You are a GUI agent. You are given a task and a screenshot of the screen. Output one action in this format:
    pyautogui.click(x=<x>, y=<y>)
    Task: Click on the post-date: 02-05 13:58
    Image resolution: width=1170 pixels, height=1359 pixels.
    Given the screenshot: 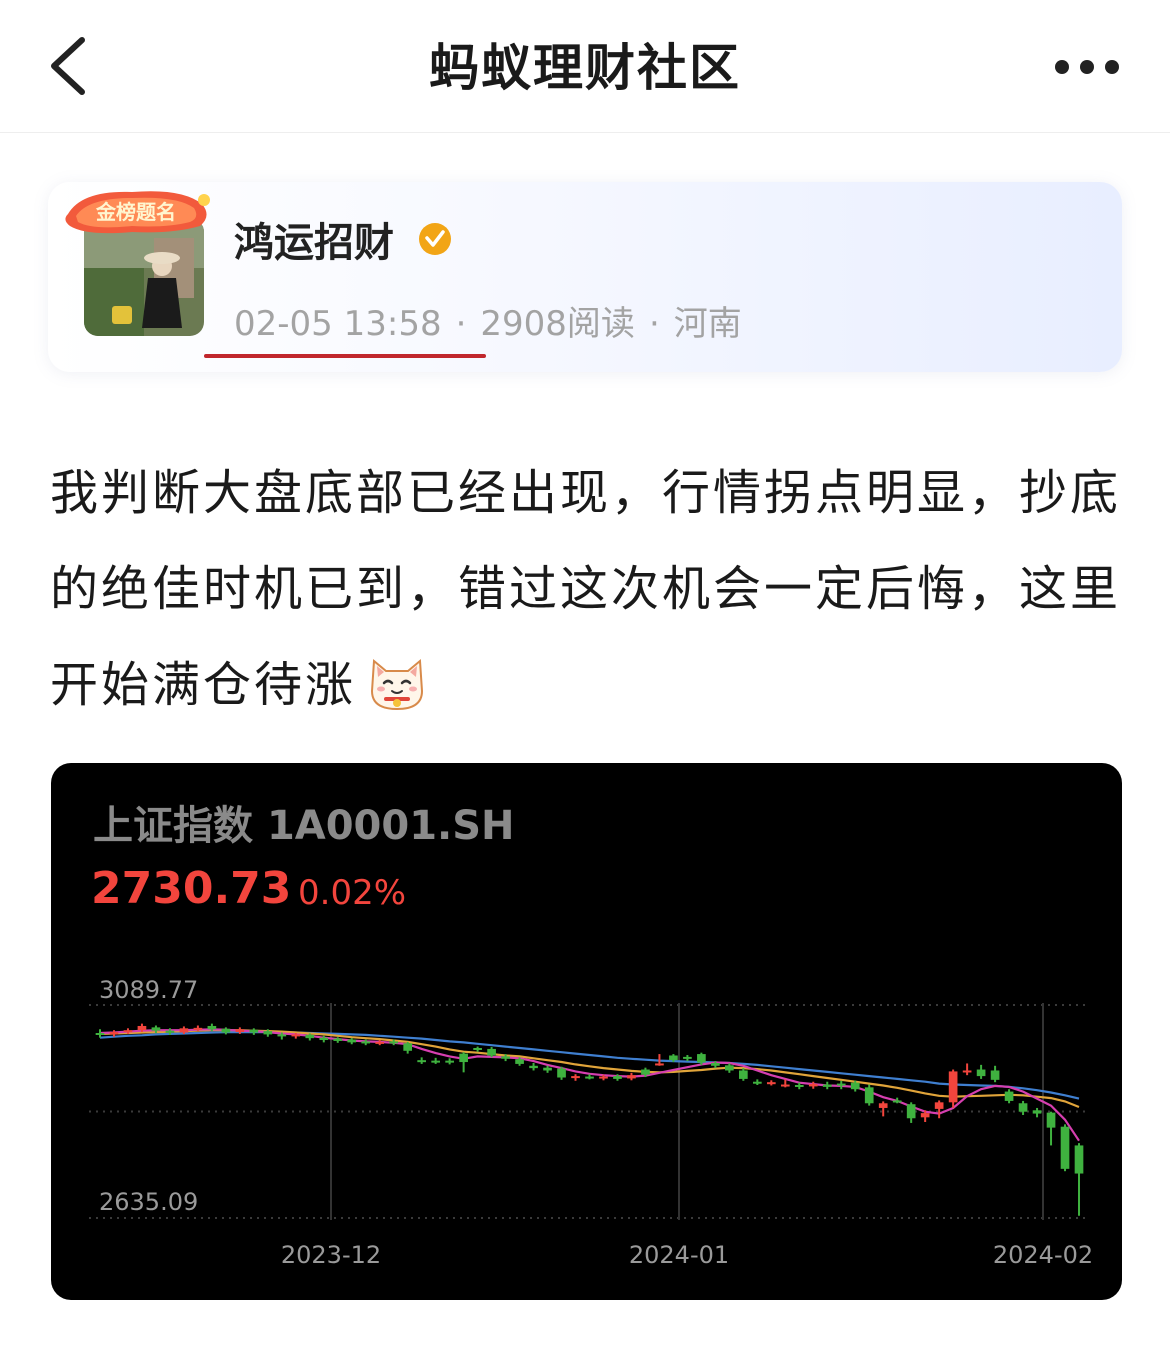 What is the action you would take?
    pyautogui.click(x=338, y=324)
    